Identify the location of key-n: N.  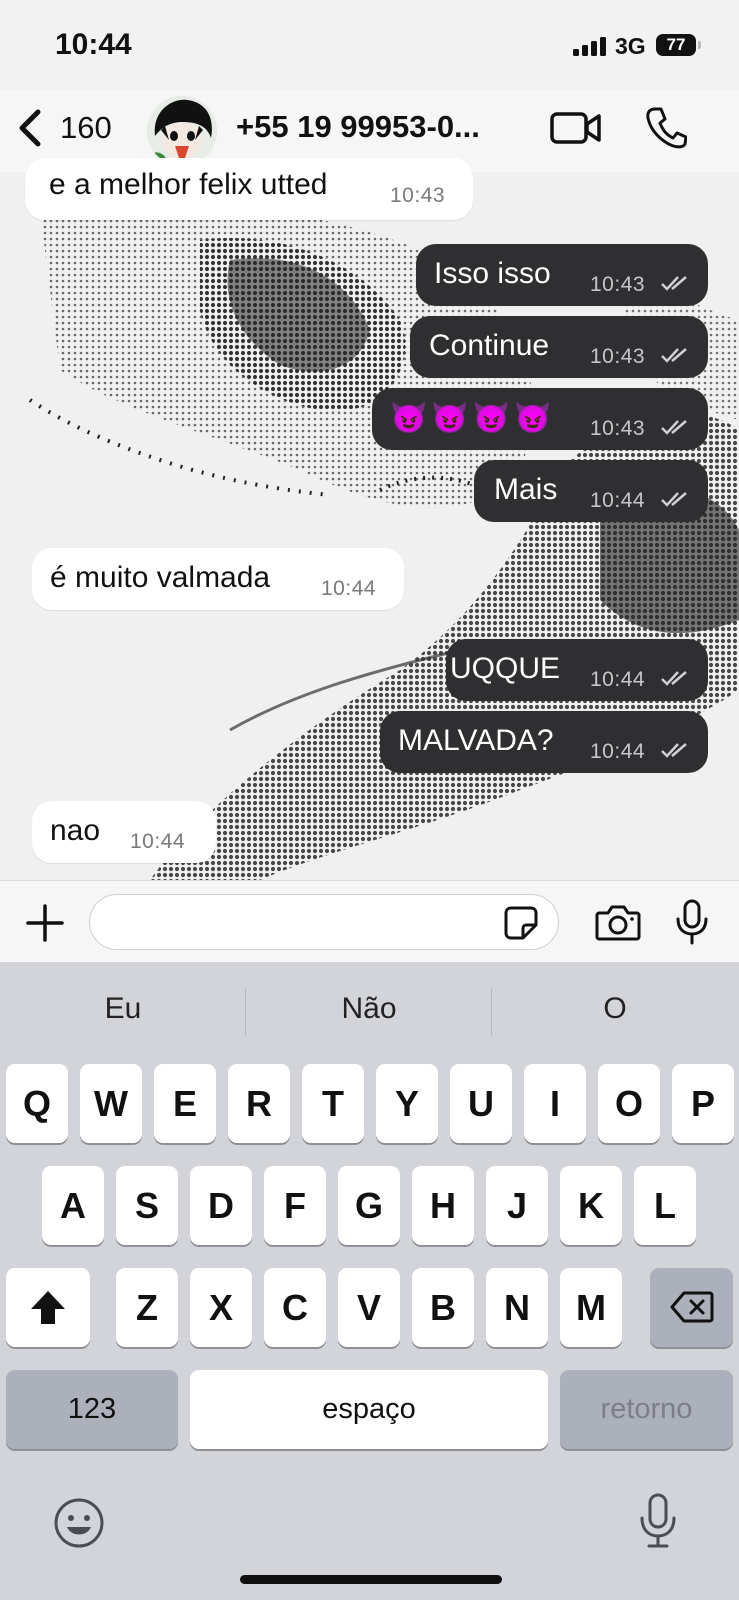
(517, 1307).